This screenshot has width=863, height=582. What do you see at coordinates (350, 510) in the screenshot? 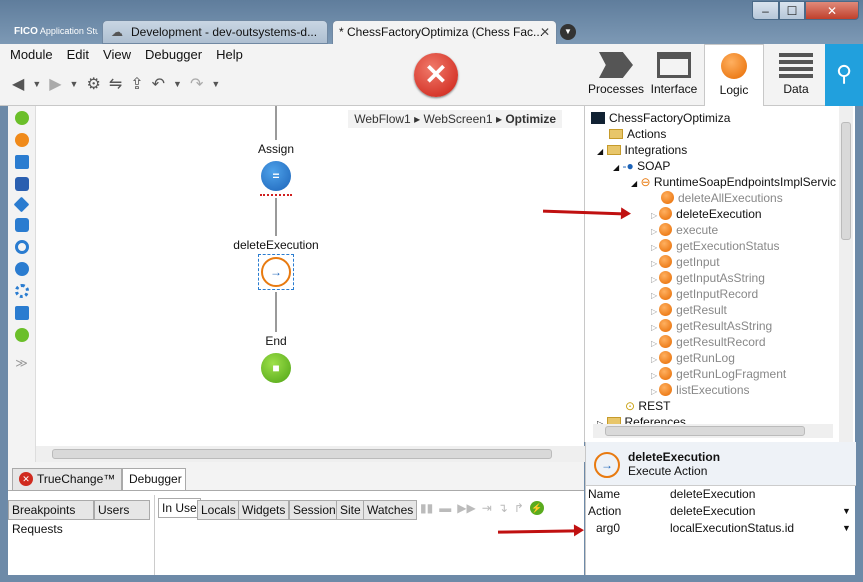
I see `tab-site: Site` at bounding box center [350, 510].